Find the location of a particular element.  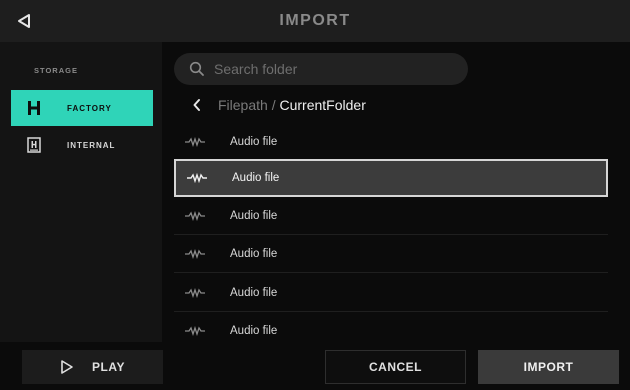

storage-item-label: INTERNAL is located at coordinates (91, 145).